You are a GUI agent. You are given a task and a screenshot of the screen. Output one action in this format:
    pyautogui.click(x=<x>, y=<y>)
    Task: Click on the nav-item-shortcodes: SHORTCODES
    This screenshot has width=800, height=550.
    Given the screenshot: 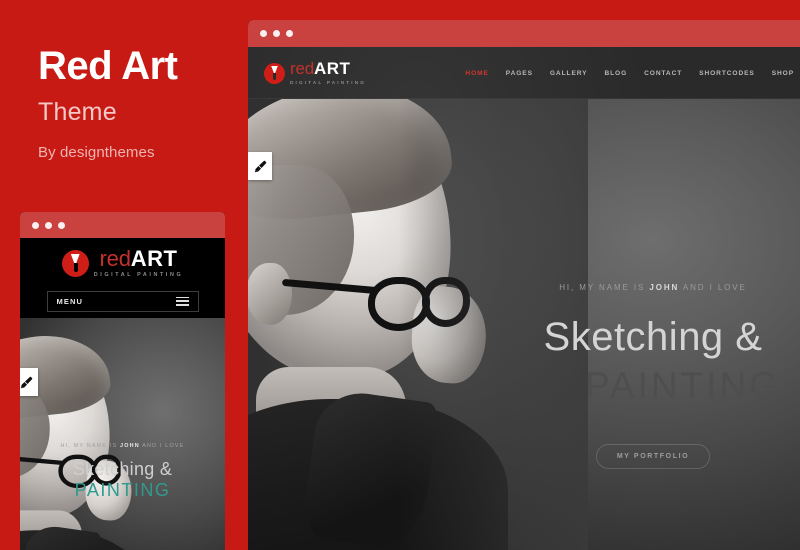 What is the action you would take?
    pyautogui.click(x=727, y=73)
    